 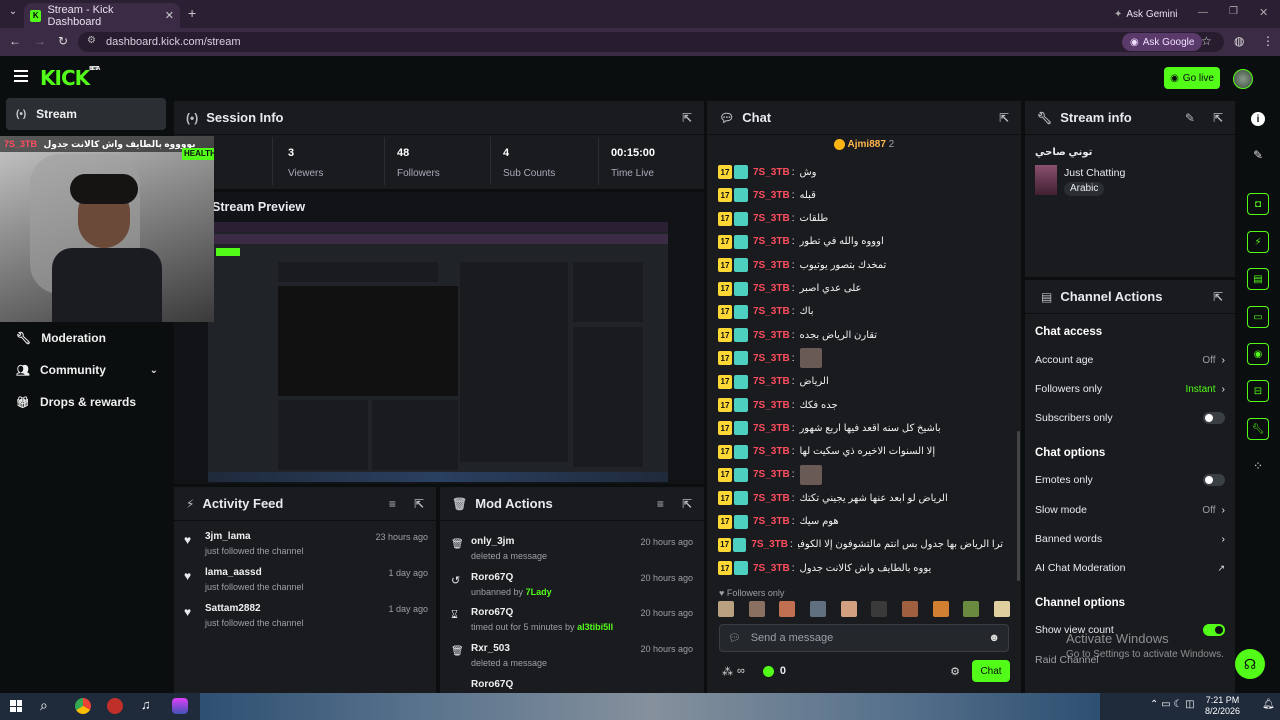 What do you see at coordinates (994, 638) in the screenshot?
I see `emoji-icon: ☻` at bounding box center [994, 638].